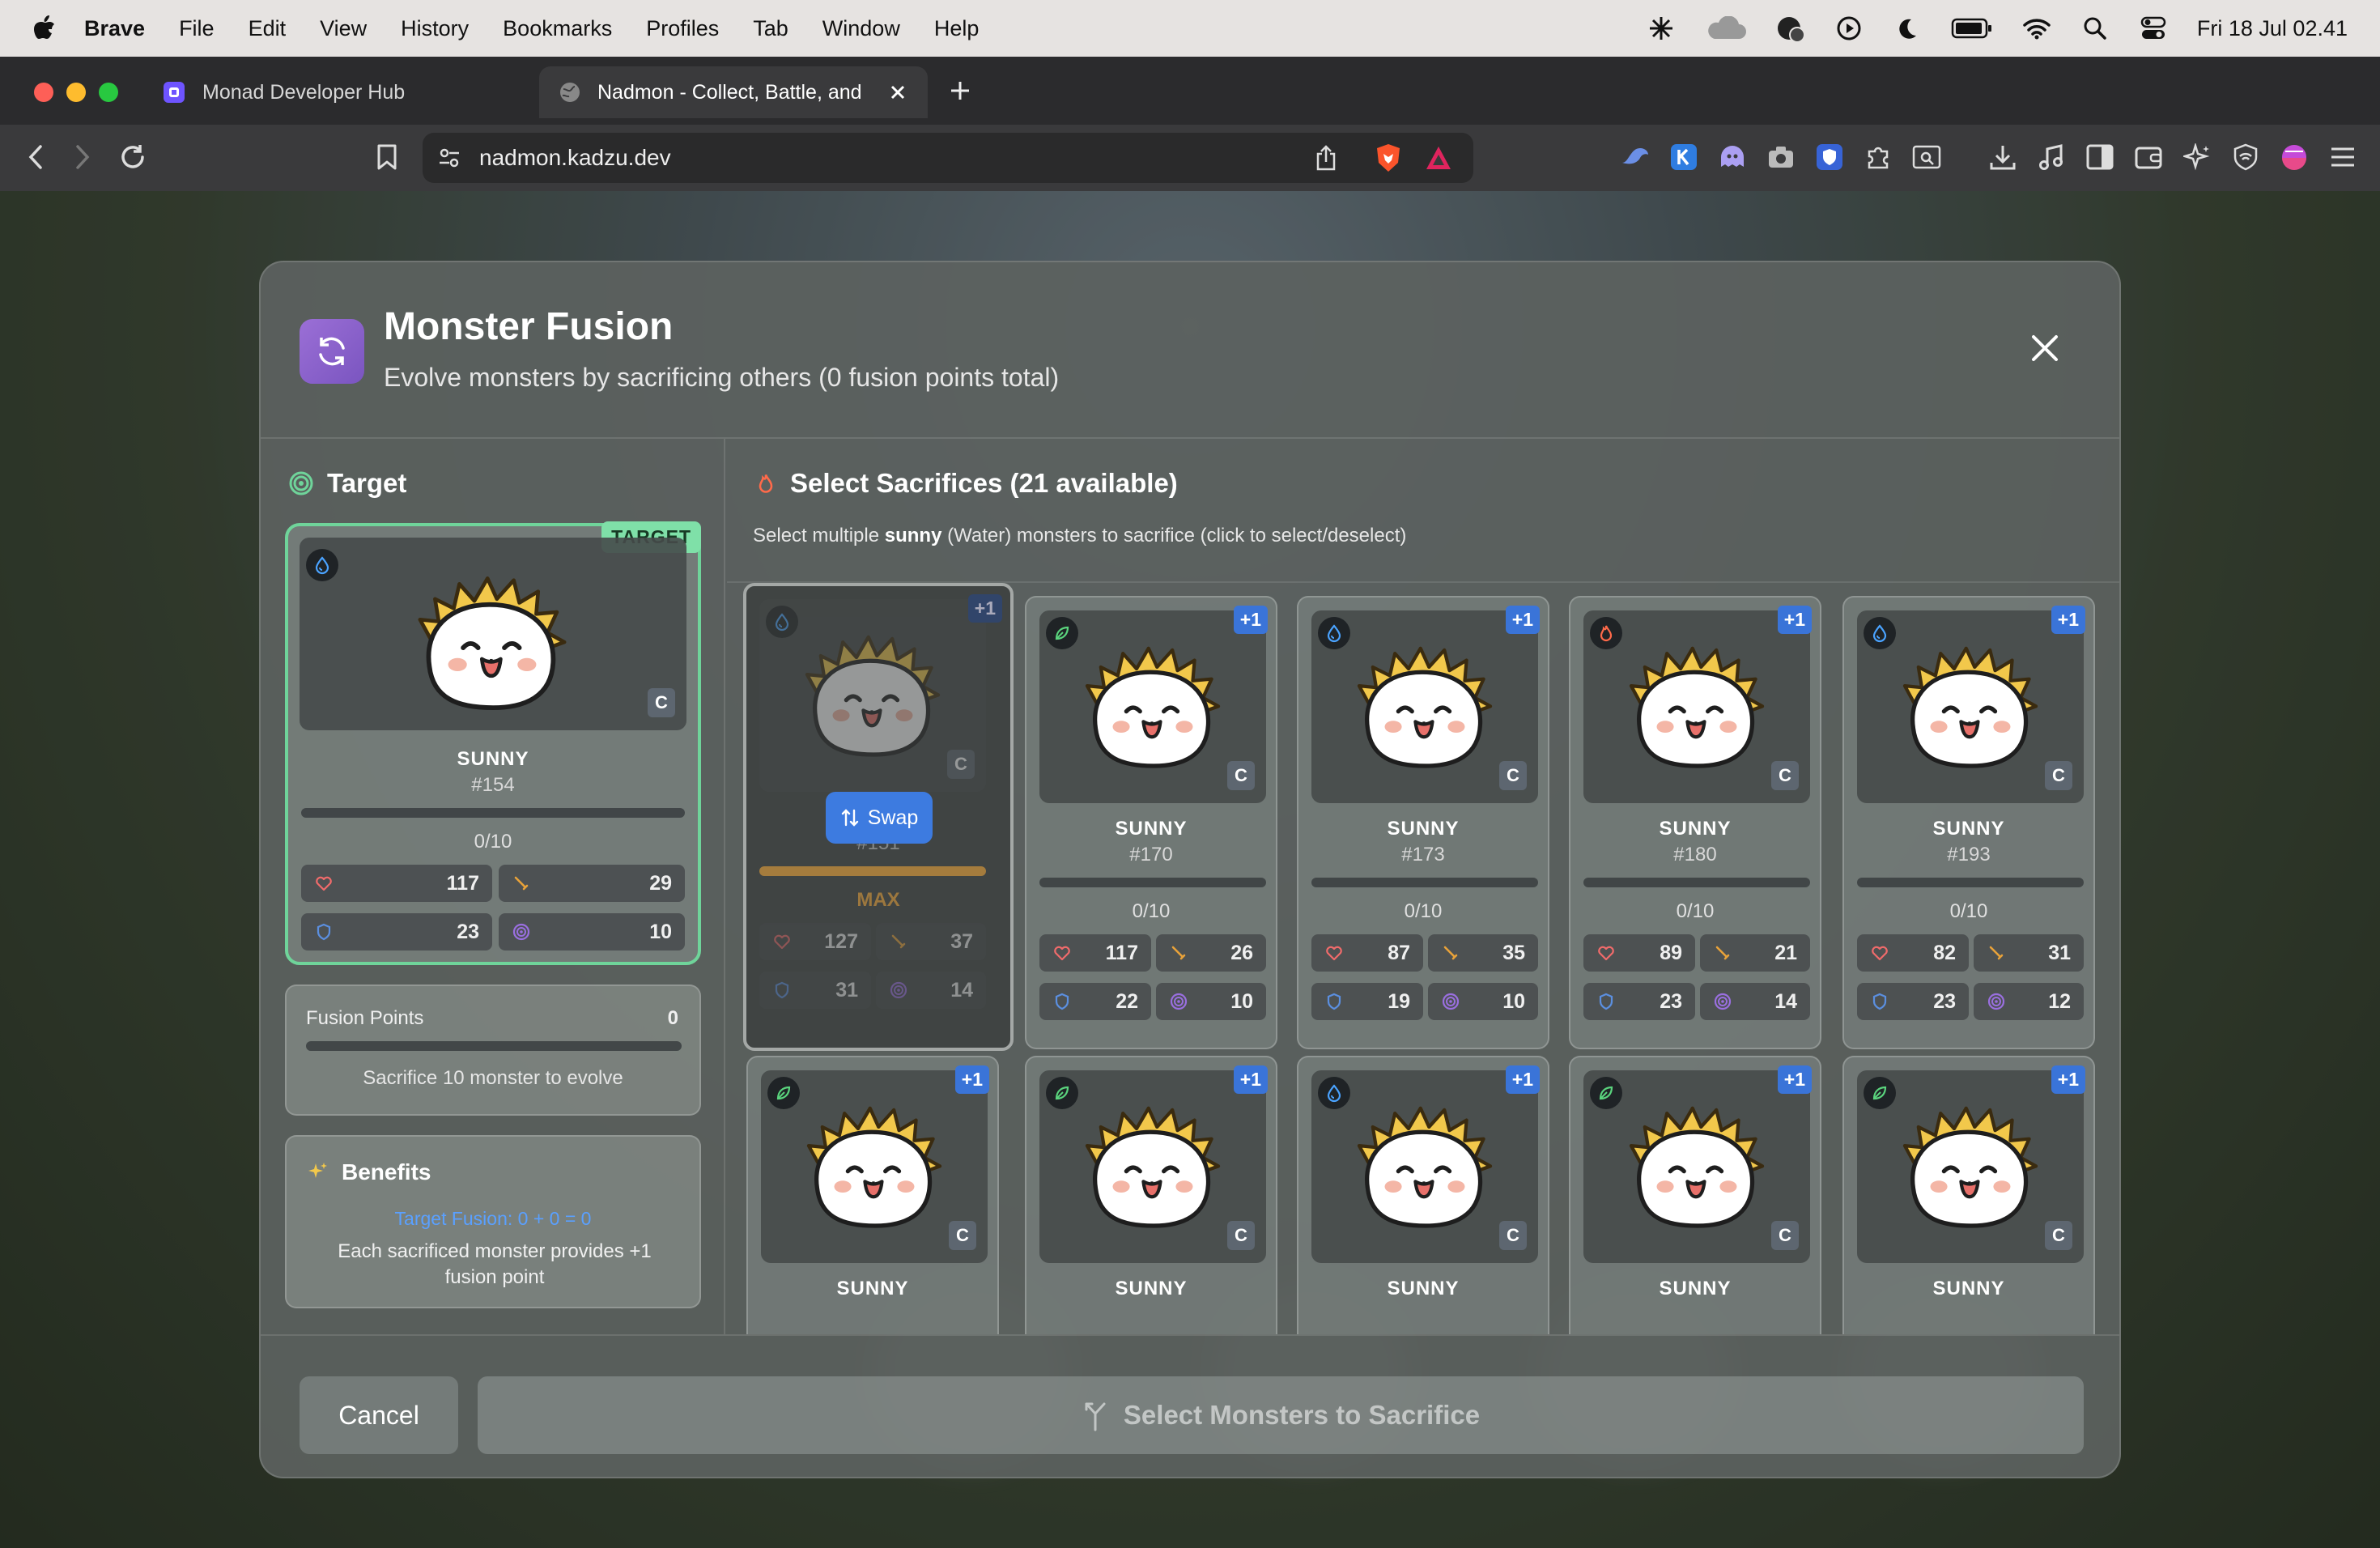  What do you see at coordinates (1997, 953) in the screenshot?
I see `sword-icon` at bounding box center [1997, 953].